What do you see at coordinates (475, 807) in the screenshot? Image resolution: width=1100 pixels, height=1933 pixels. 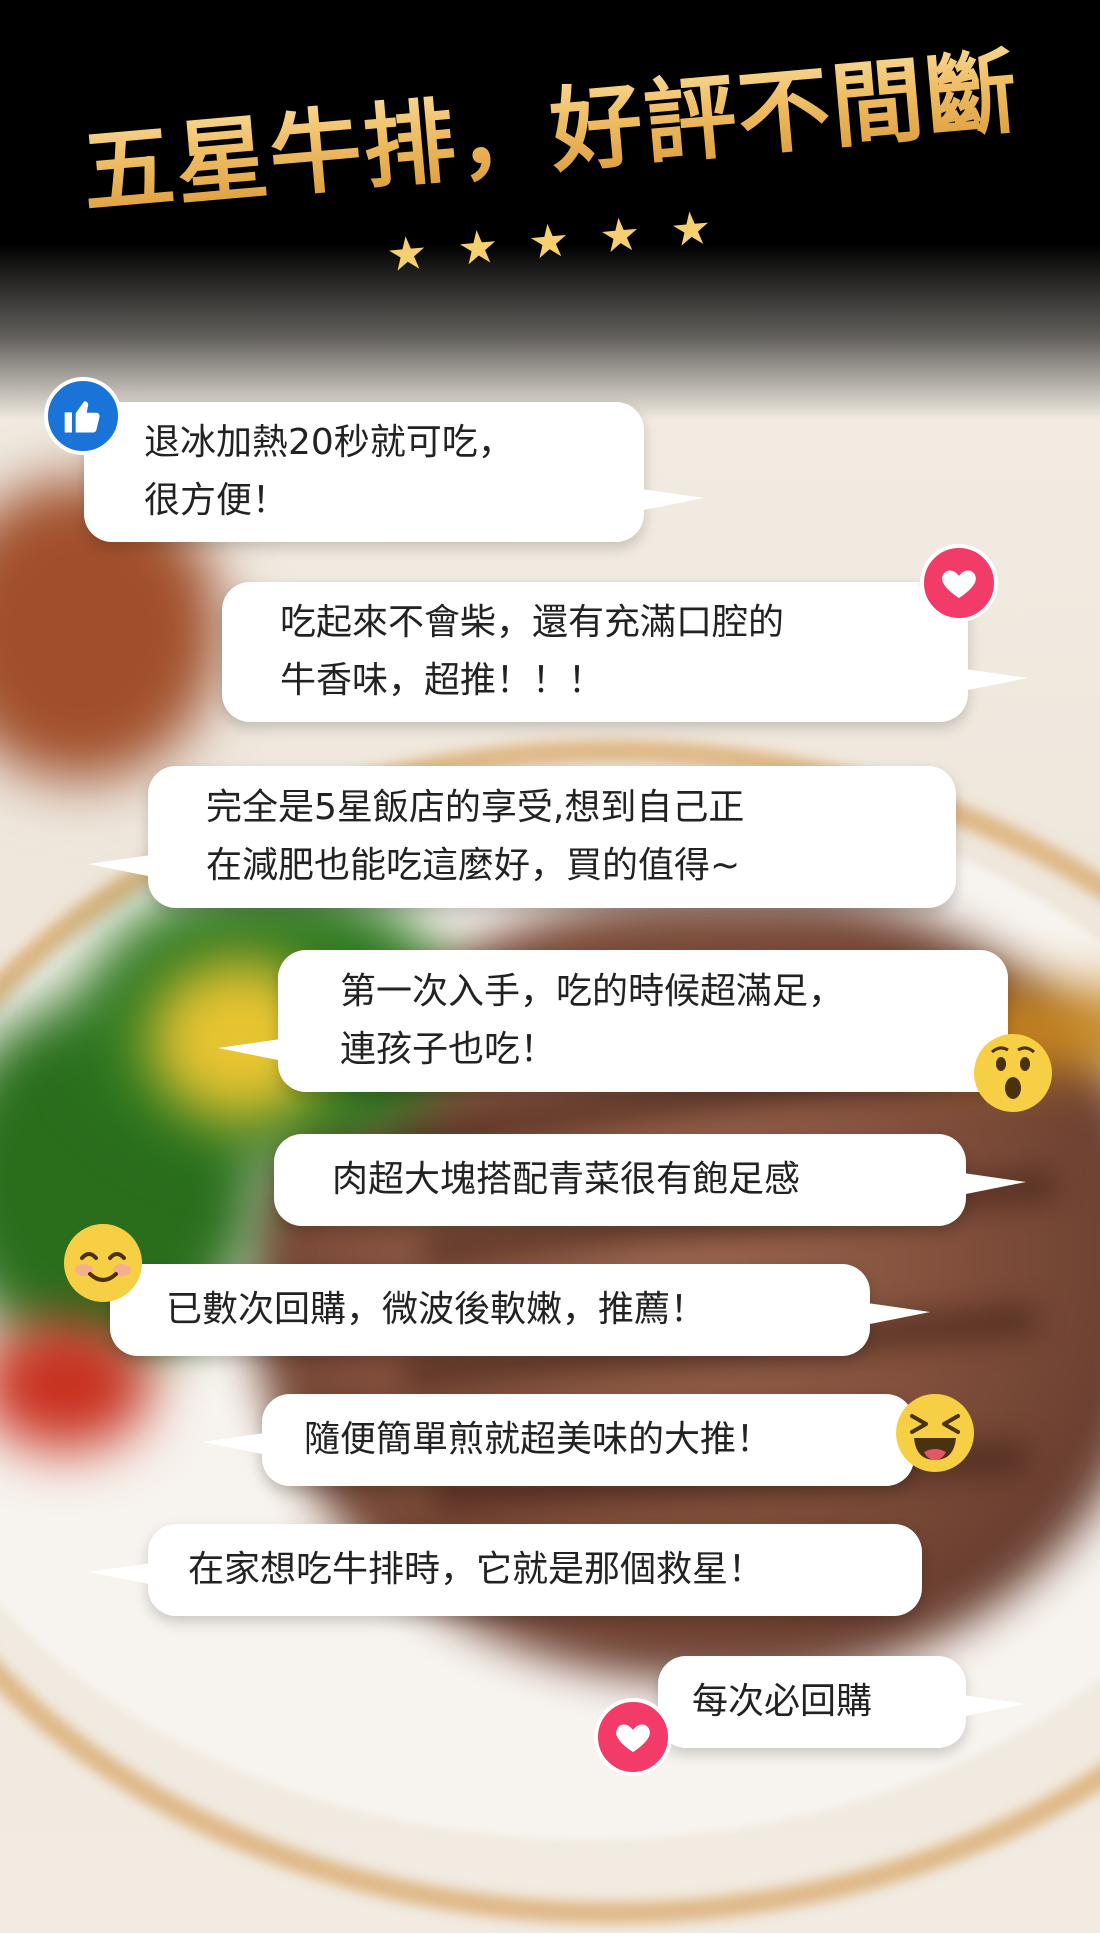 I see `review-text: 完全是5星飯店的享受,想到自己正` at bounding box center [475, 807].